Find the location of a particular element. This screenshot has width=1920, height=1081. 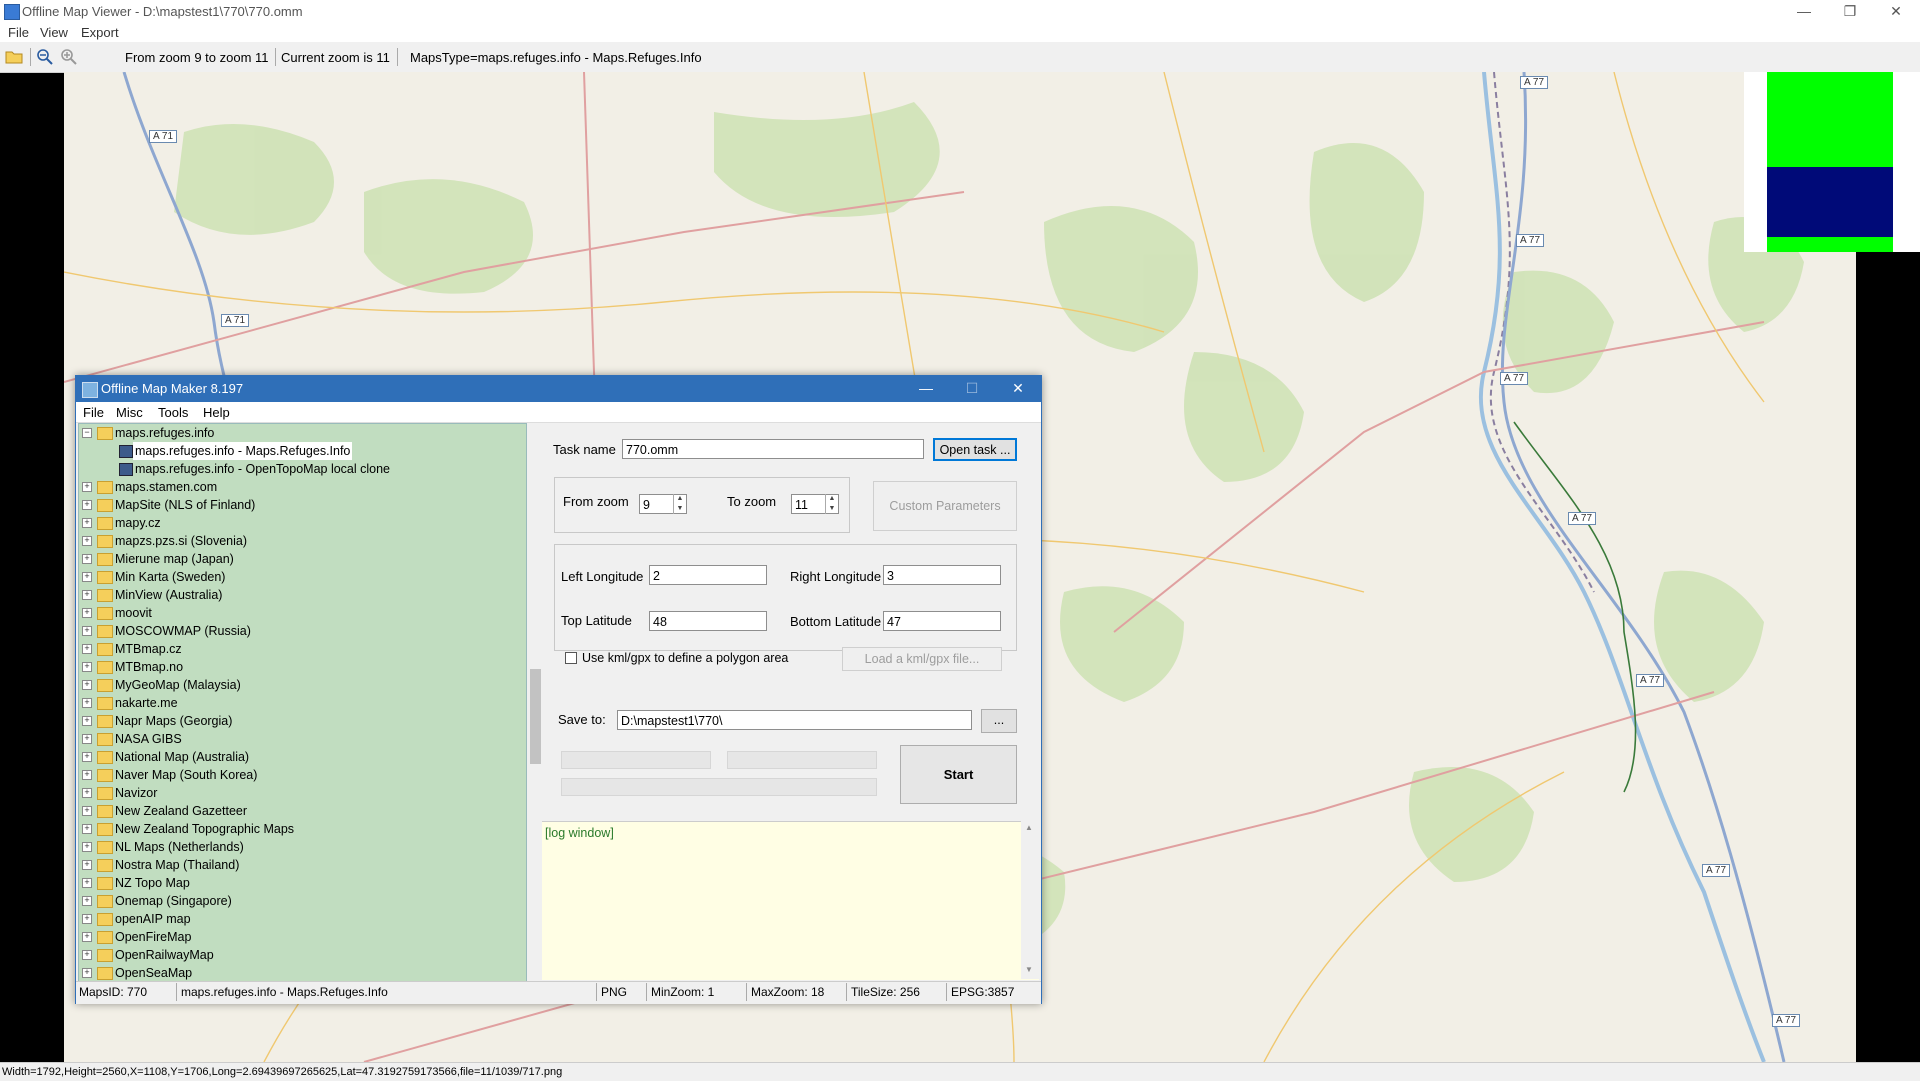

menu-bar: File View Export is located at coordinates (960, 32).